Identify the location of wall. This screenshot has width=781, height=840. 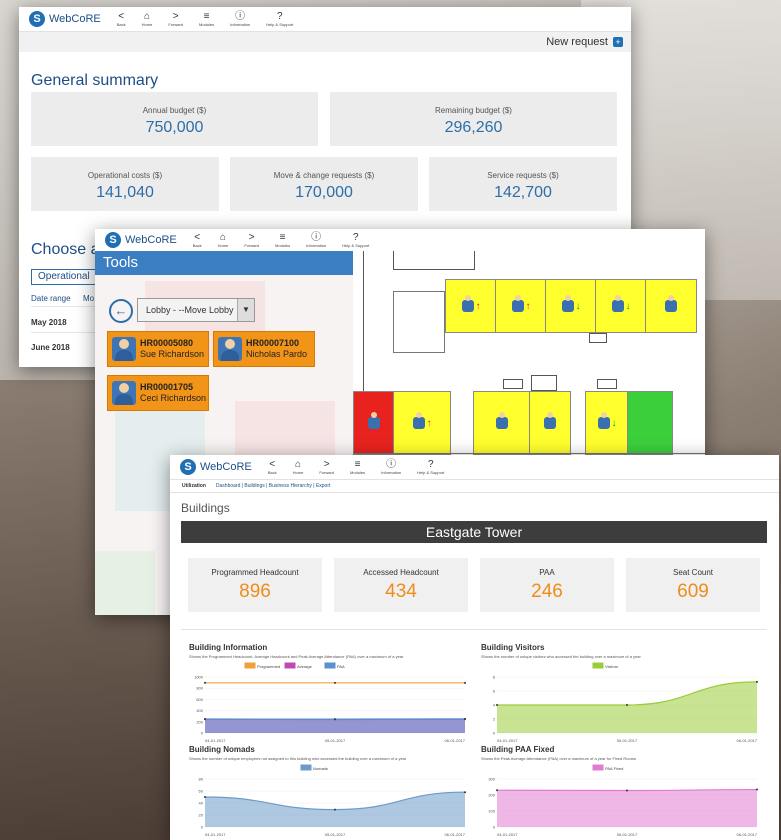
(434, 260).